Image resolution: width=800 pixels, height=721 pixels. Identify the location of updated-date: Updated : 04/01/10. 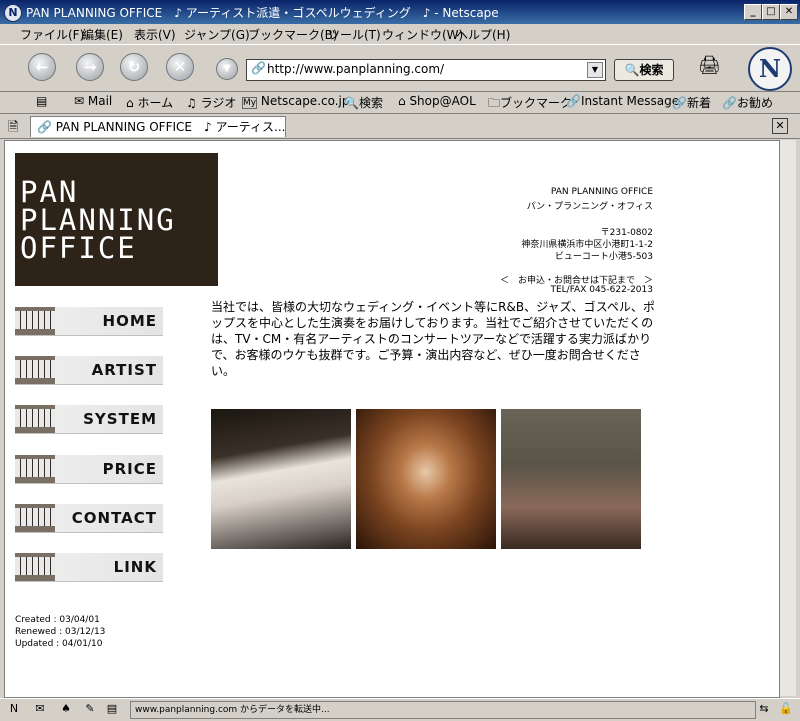
(59, 644).